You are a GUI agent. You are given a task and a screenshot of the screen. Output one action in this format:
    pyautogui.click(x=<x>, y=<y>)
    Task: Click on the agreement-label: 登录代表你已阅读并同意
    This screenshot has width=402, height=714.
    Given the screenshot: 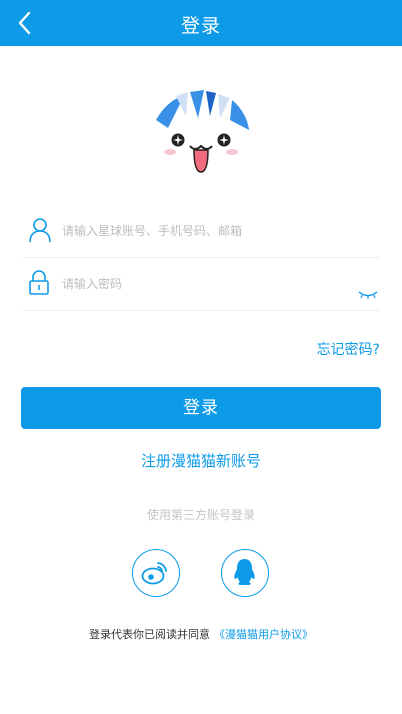 What is the action you would take?
    pyautogui.click(x=149, y=634)
    